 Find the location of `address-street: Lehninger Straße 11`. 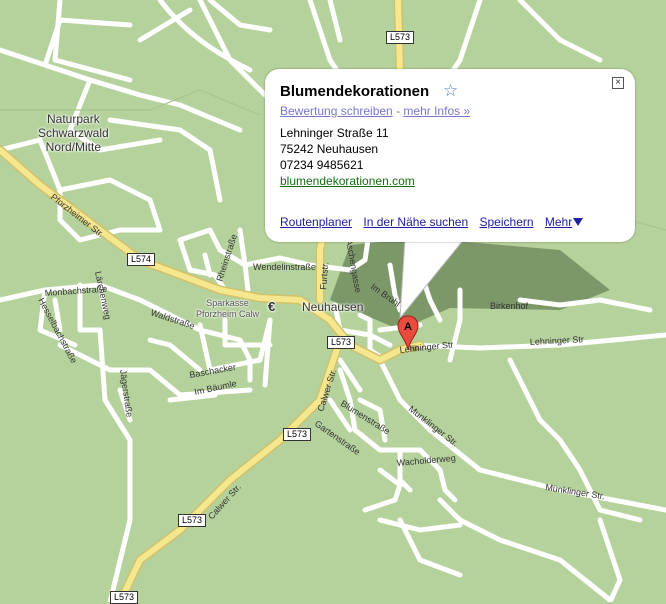

address-street: Lehninger Straße 11 is located at coordinates (334, 133).